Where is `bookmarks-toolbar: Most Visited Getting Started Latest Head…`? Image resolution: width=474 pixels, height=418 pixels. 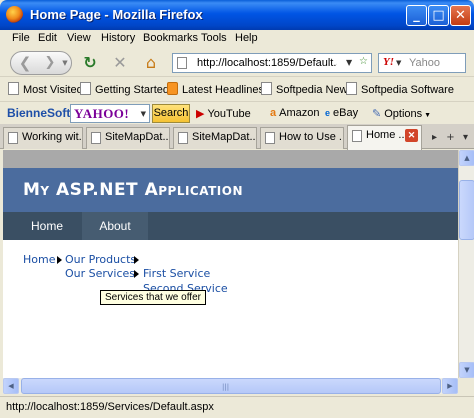 bookmarks-toolbar: Most Visited Getting Started Latest Head… is located at coordinates (237, 89).